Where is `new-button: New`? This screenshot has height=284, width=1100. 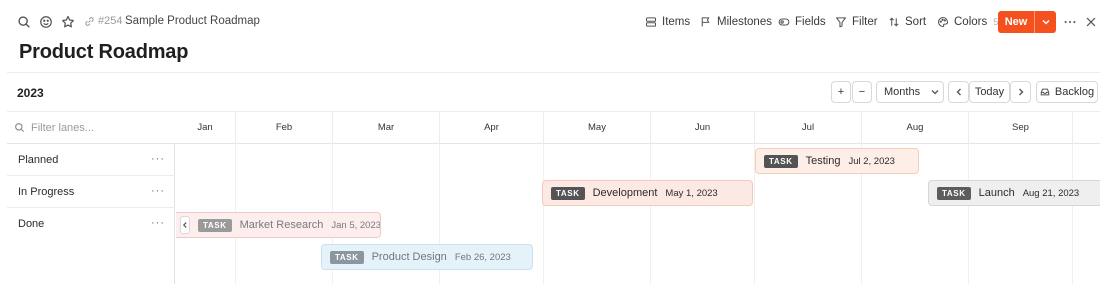 new-button: New is located at coordinates (1027, 22).